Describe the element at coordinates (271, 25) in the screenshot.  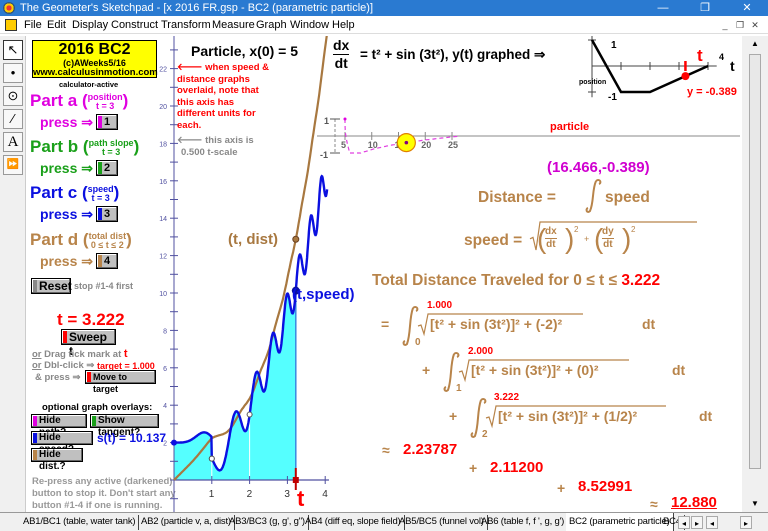
I see `menu-graph: Graph` at that location.